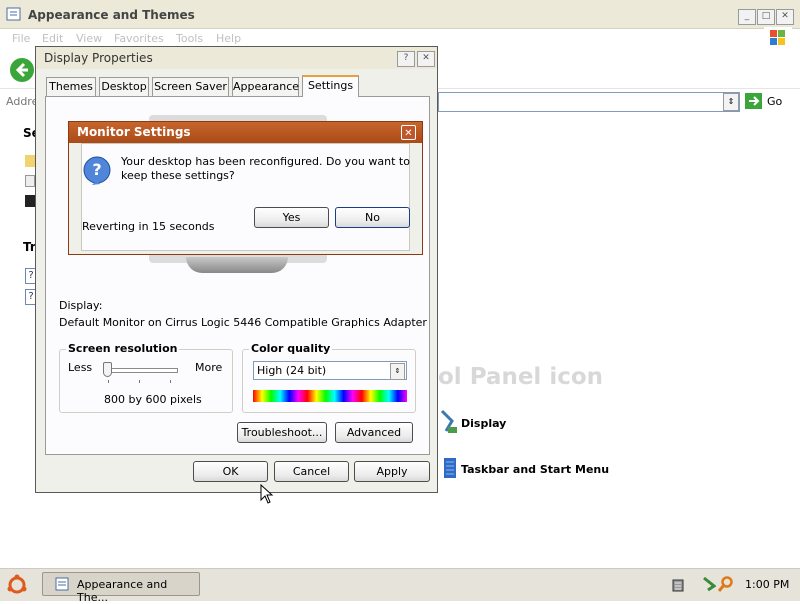 The height and width of the screenshot is (604, 800). Describe the element at coordinates (449, 422) in the screenshot. I see `display-cpl-icon` at that location.